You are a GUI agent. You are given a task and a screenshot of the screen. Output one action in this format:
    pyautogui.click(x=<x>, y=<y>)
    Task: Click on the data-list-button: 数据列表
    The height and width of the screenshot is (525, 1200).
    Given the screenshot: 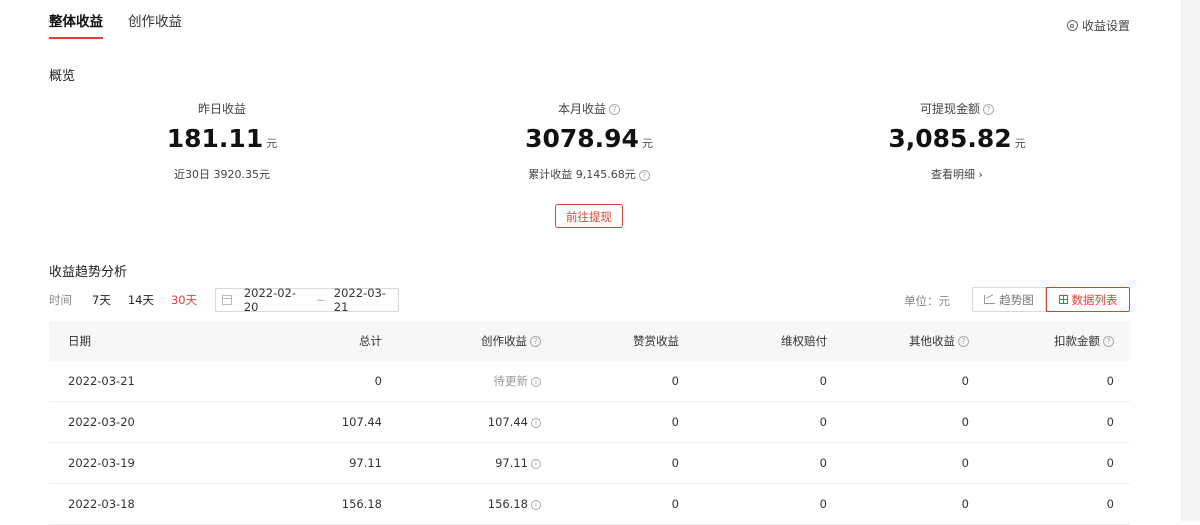 What is the action you would take?
    pyautogui.click(x=1088, y=299)
    